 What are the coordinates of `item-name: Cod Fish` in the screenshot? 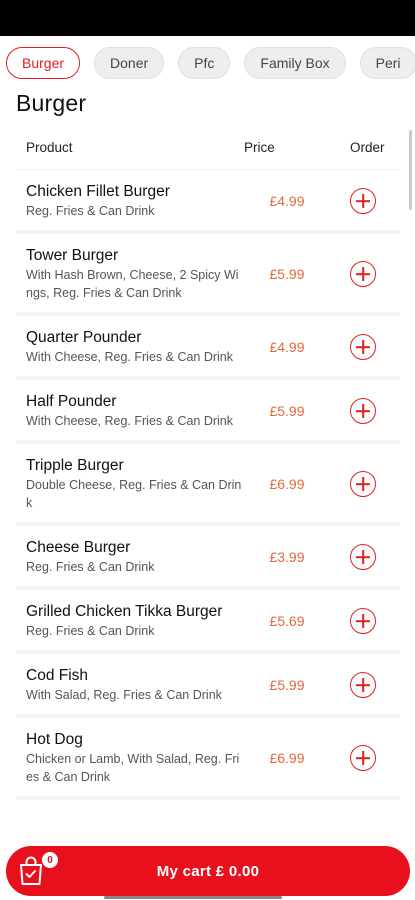 It's located at (57, 675).